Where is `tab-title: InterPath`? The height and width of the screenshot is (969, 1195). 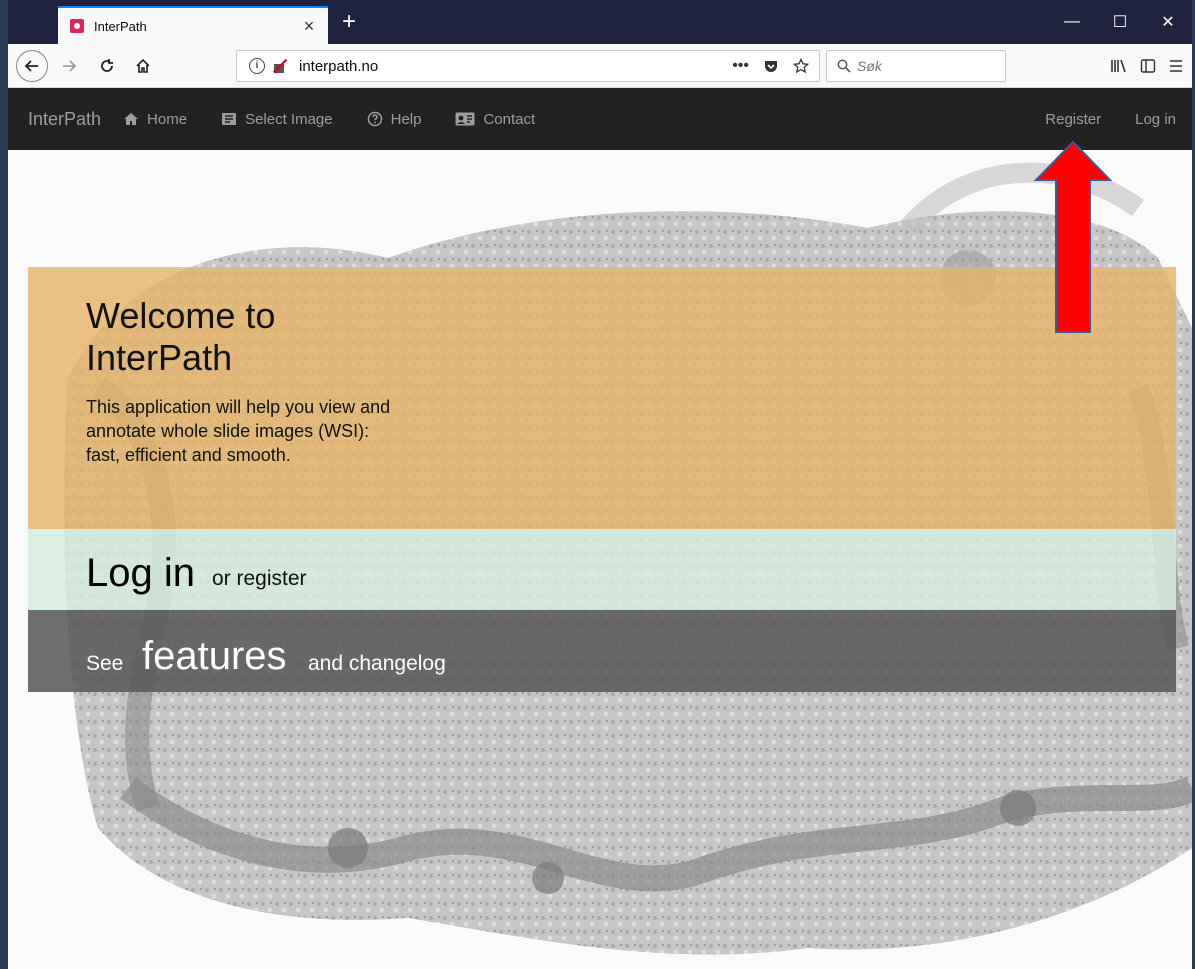
tab-title: InterPath is located at coordinates (120, 26).